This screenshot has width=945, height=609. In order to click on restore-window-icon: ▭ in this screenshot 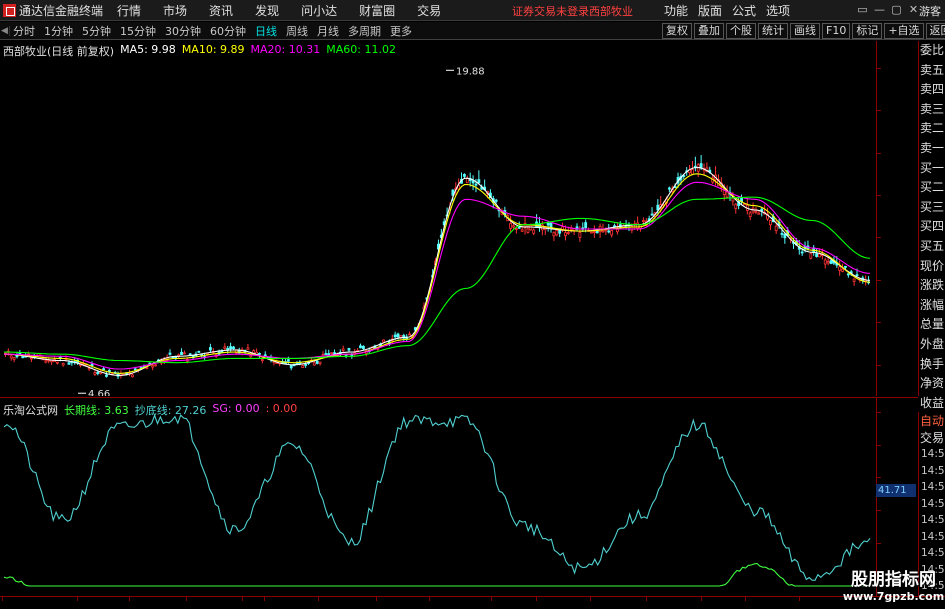, I will do `click(862, 10)`.